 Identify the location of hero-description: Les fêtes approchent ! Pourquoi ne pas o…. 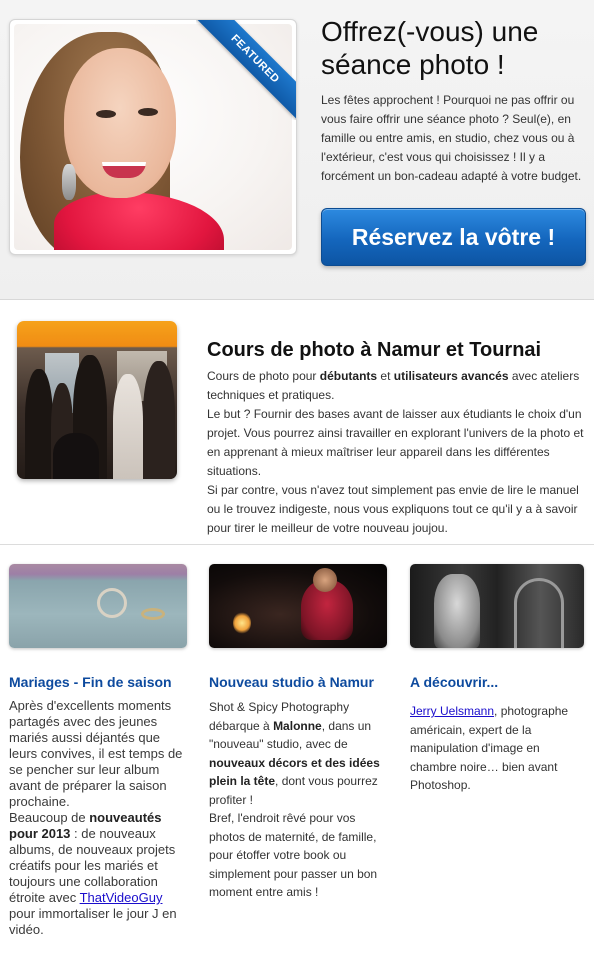
(451, 138).